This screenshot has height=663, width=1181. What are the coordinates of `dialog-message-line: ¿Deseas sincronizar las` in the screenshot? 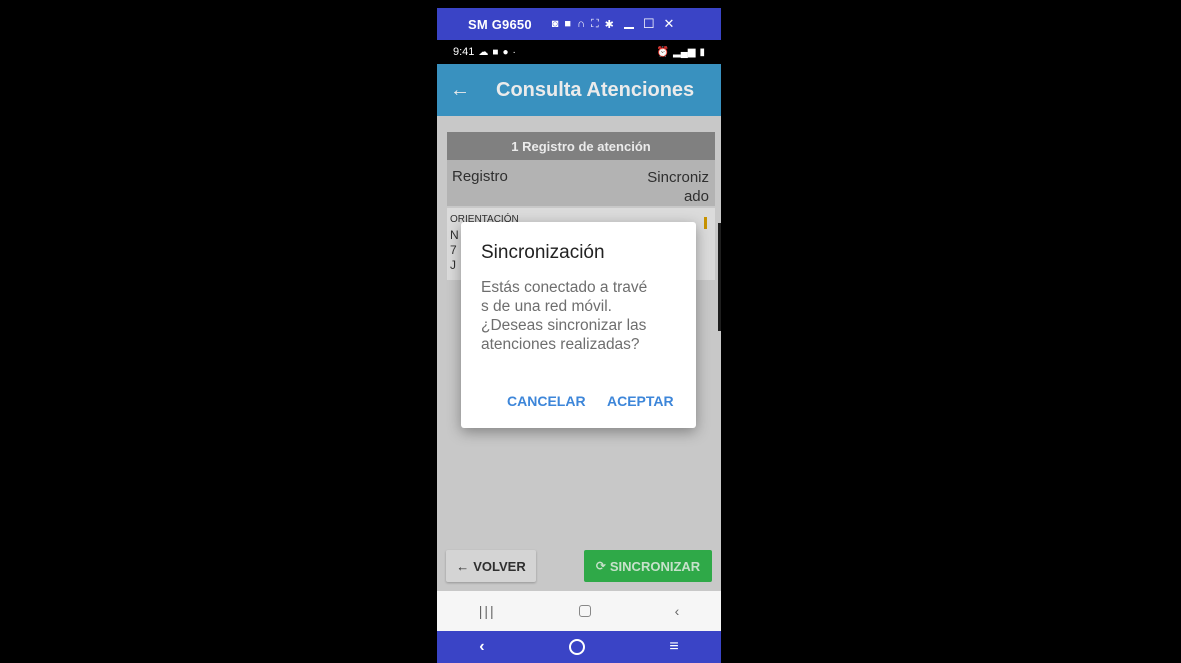 It's located at (564, 325).